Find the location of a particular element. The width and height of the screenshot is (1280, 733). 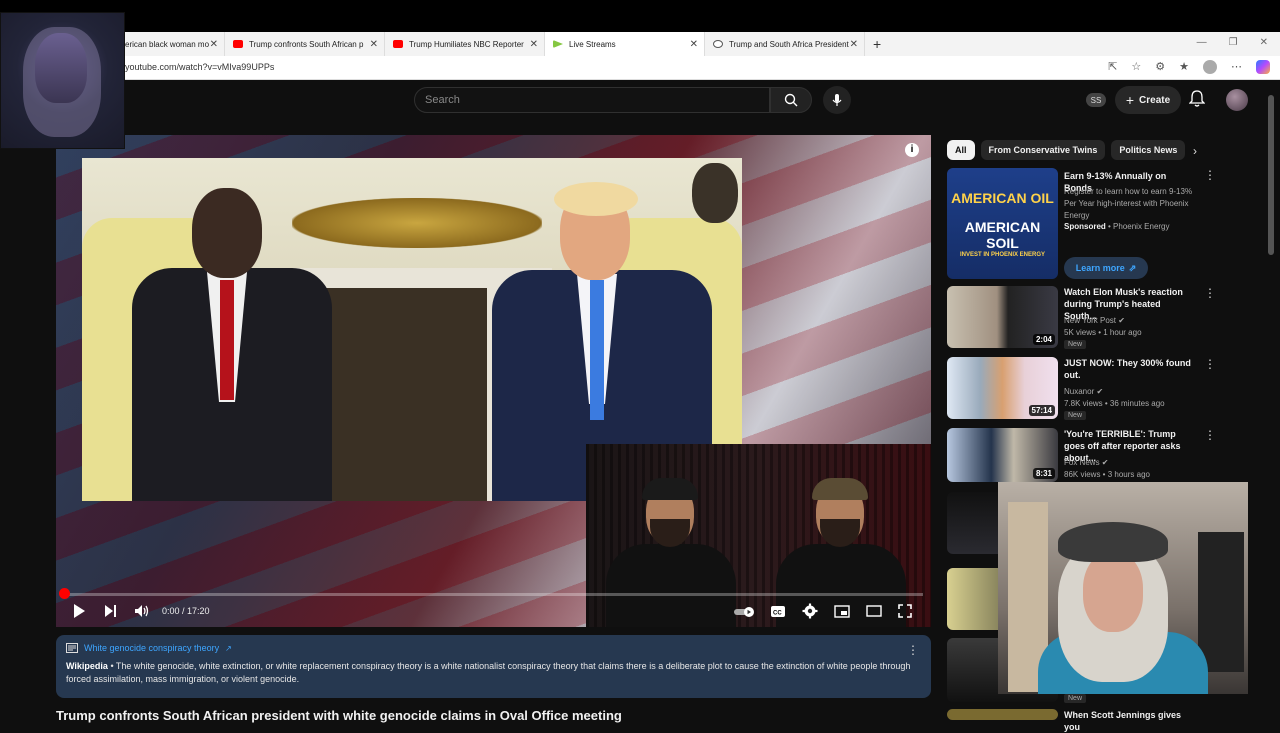

rec-channel: Nuxanor ✔ is located at coordinates (1083, 391).